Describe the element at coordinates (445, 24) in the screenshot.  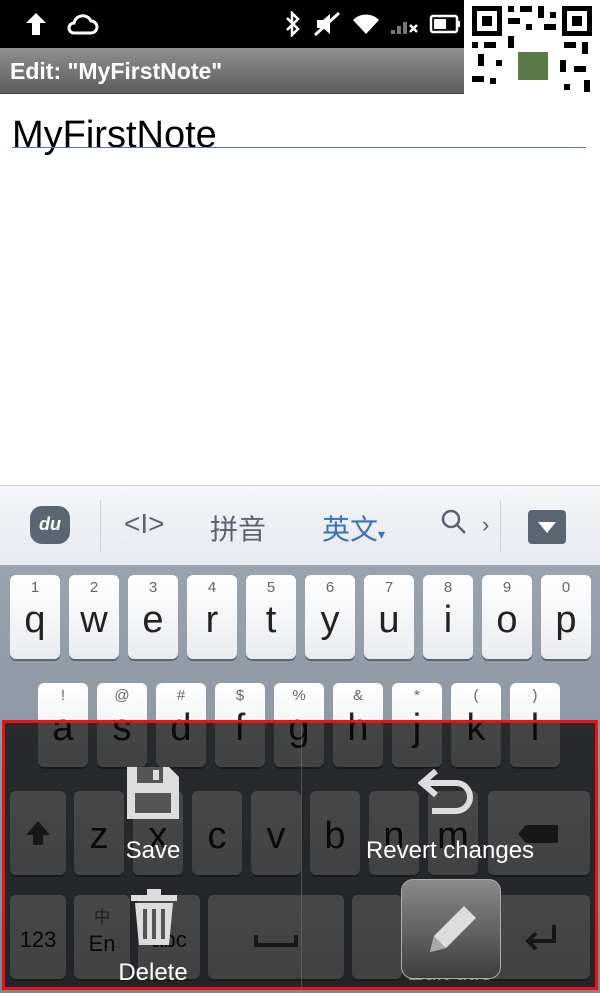
I see `battery-icon` at that location.